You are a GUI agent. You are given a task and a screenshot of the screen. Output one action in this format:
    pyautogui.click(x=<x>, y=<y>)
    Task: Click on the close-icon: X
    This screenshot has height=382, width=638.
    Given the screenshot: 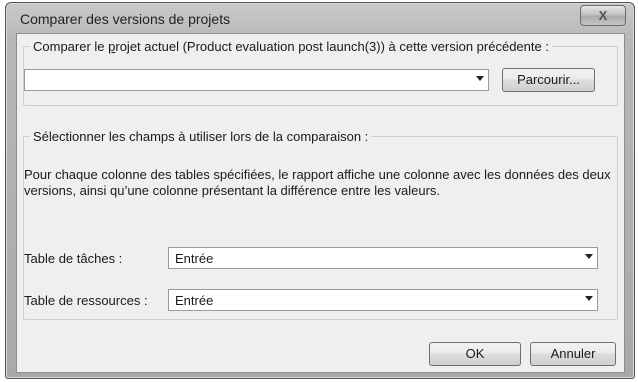 What is the action you would take?
    pyautogui.click(x=603, y=15)
    